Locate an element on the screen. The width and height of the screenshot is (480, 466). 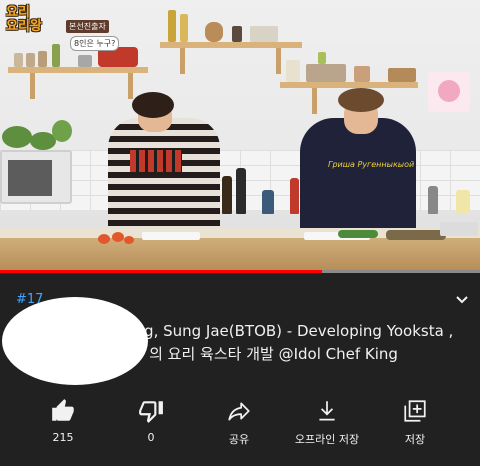
shelf-left is located at coordinates (78, 70).